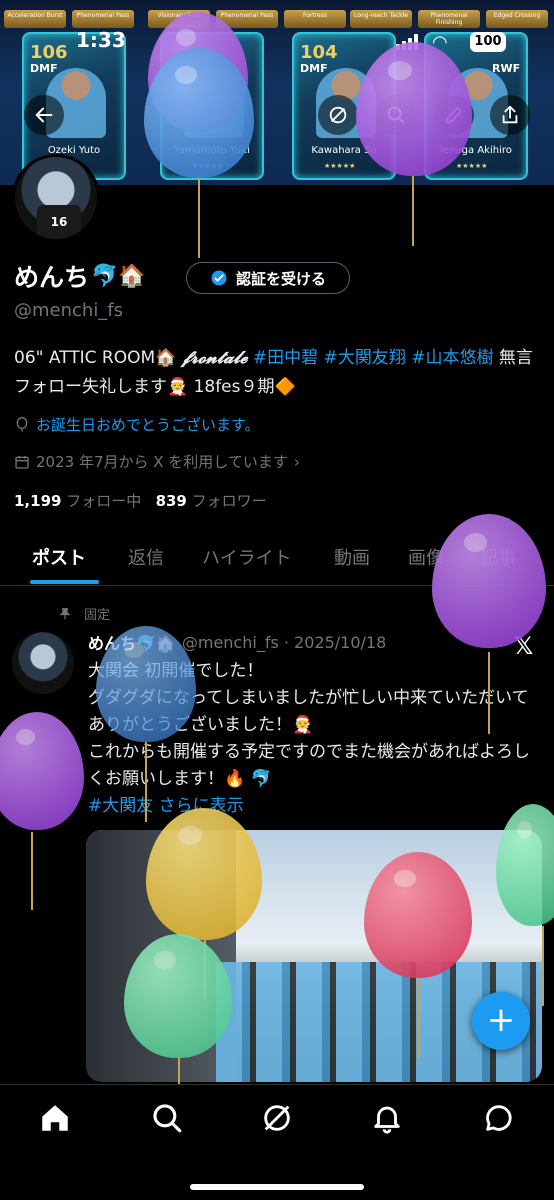 This screenshot has height=1200, width=554. What do you see at coordinates (352, 557) in the screenshot?
I see `tab-videos: 動画` at bounding box center [352, 557].